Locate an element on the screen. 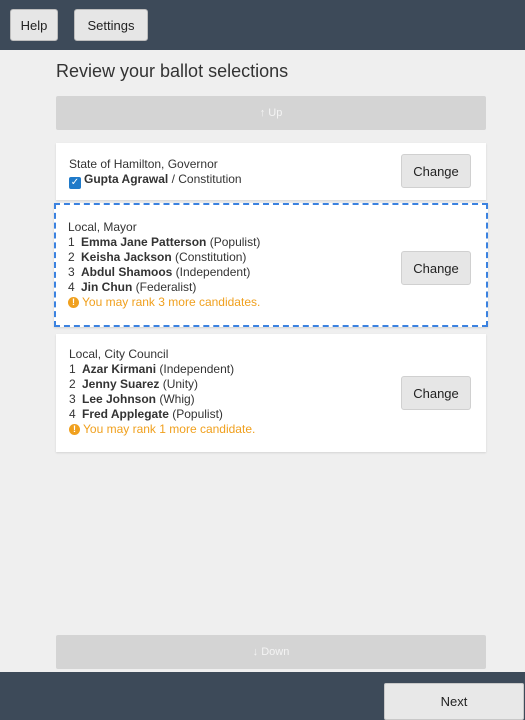 The width and height of the screenshot is (525, 720). scroll-down-label: Down is located at coordinates (275, 652).